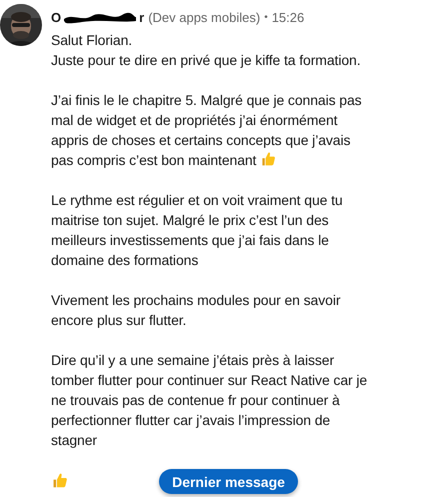  I want to click on message-paragraph: Dire qu’il y a une semaine j’étais près à laisser tomber flutter pour continuer sur React Native car je ne trouvais pas de contenue fr pour continuer à perfectionner flutter car j’avais l’impression de stagner, so click(209, 400).